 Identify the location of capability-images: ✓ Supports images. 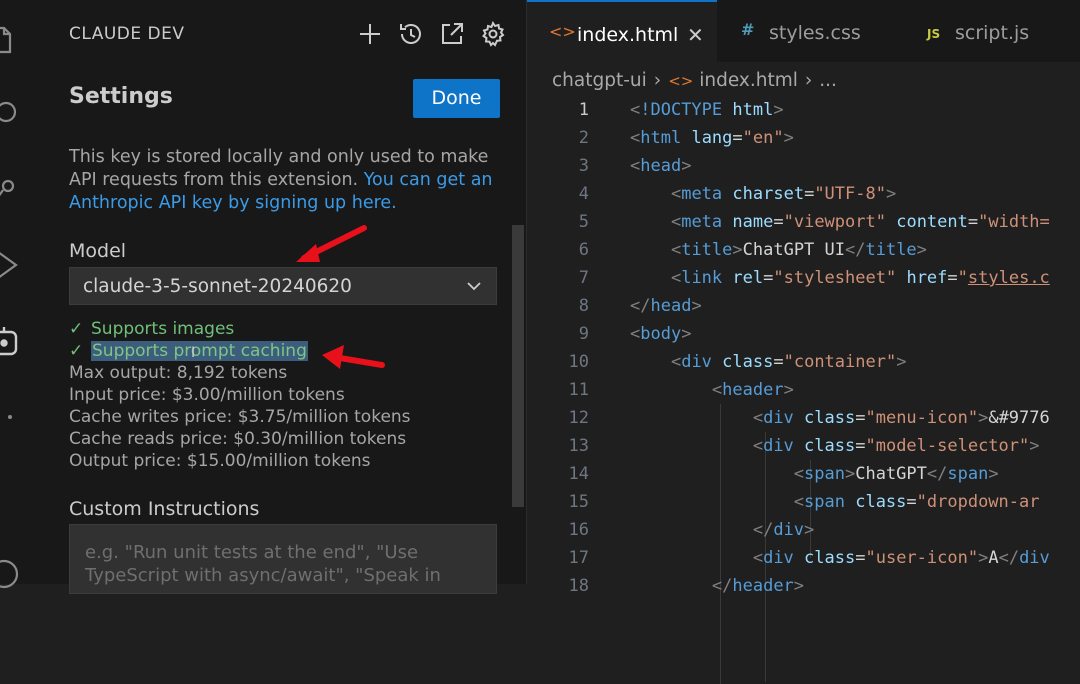
(152, 329).